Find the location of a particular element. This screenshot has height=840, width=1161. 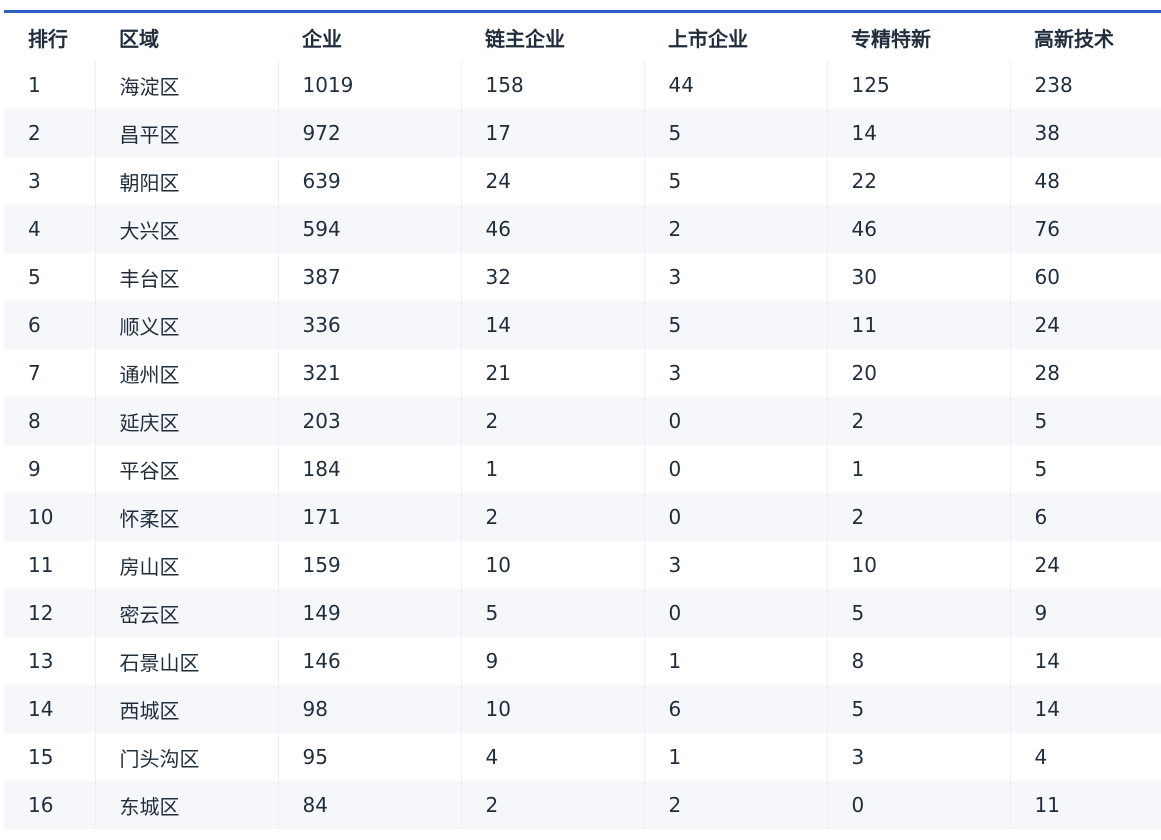

cell-district: 东城区 is located at coordinates (186, 805).